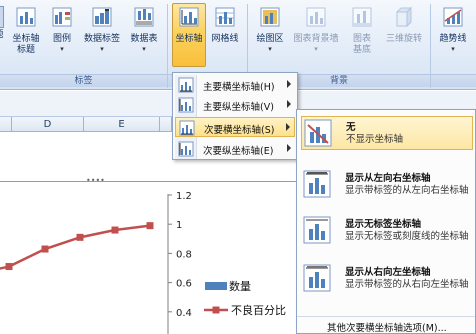 This screenshot has width=476, height=334. I want to click on gridlines-button: 网格线, so click(225, 24).